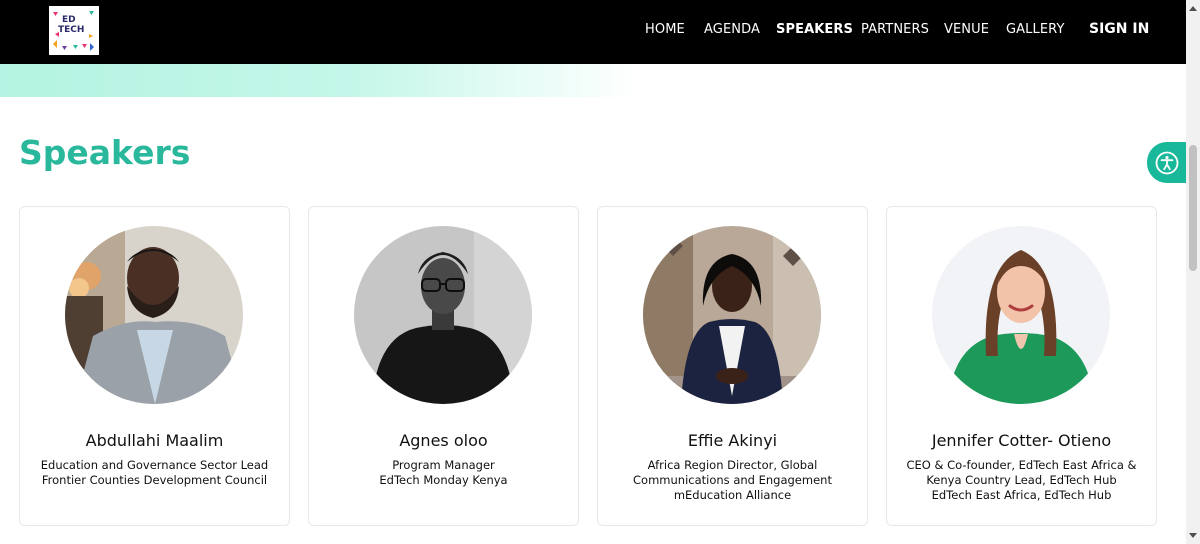 The image size is (1200, 544). Describe the element at coordinates (105, 152) in the screenshot. I see `page-title: Speakers` at that location.